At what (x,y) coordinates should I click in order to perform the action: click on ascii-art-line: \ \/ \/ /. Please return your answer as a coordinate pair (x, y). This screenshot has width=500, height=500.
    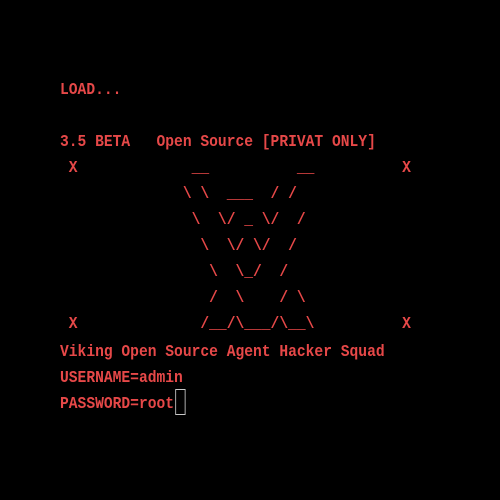
    Looking at the image, I should click on (178, 246).